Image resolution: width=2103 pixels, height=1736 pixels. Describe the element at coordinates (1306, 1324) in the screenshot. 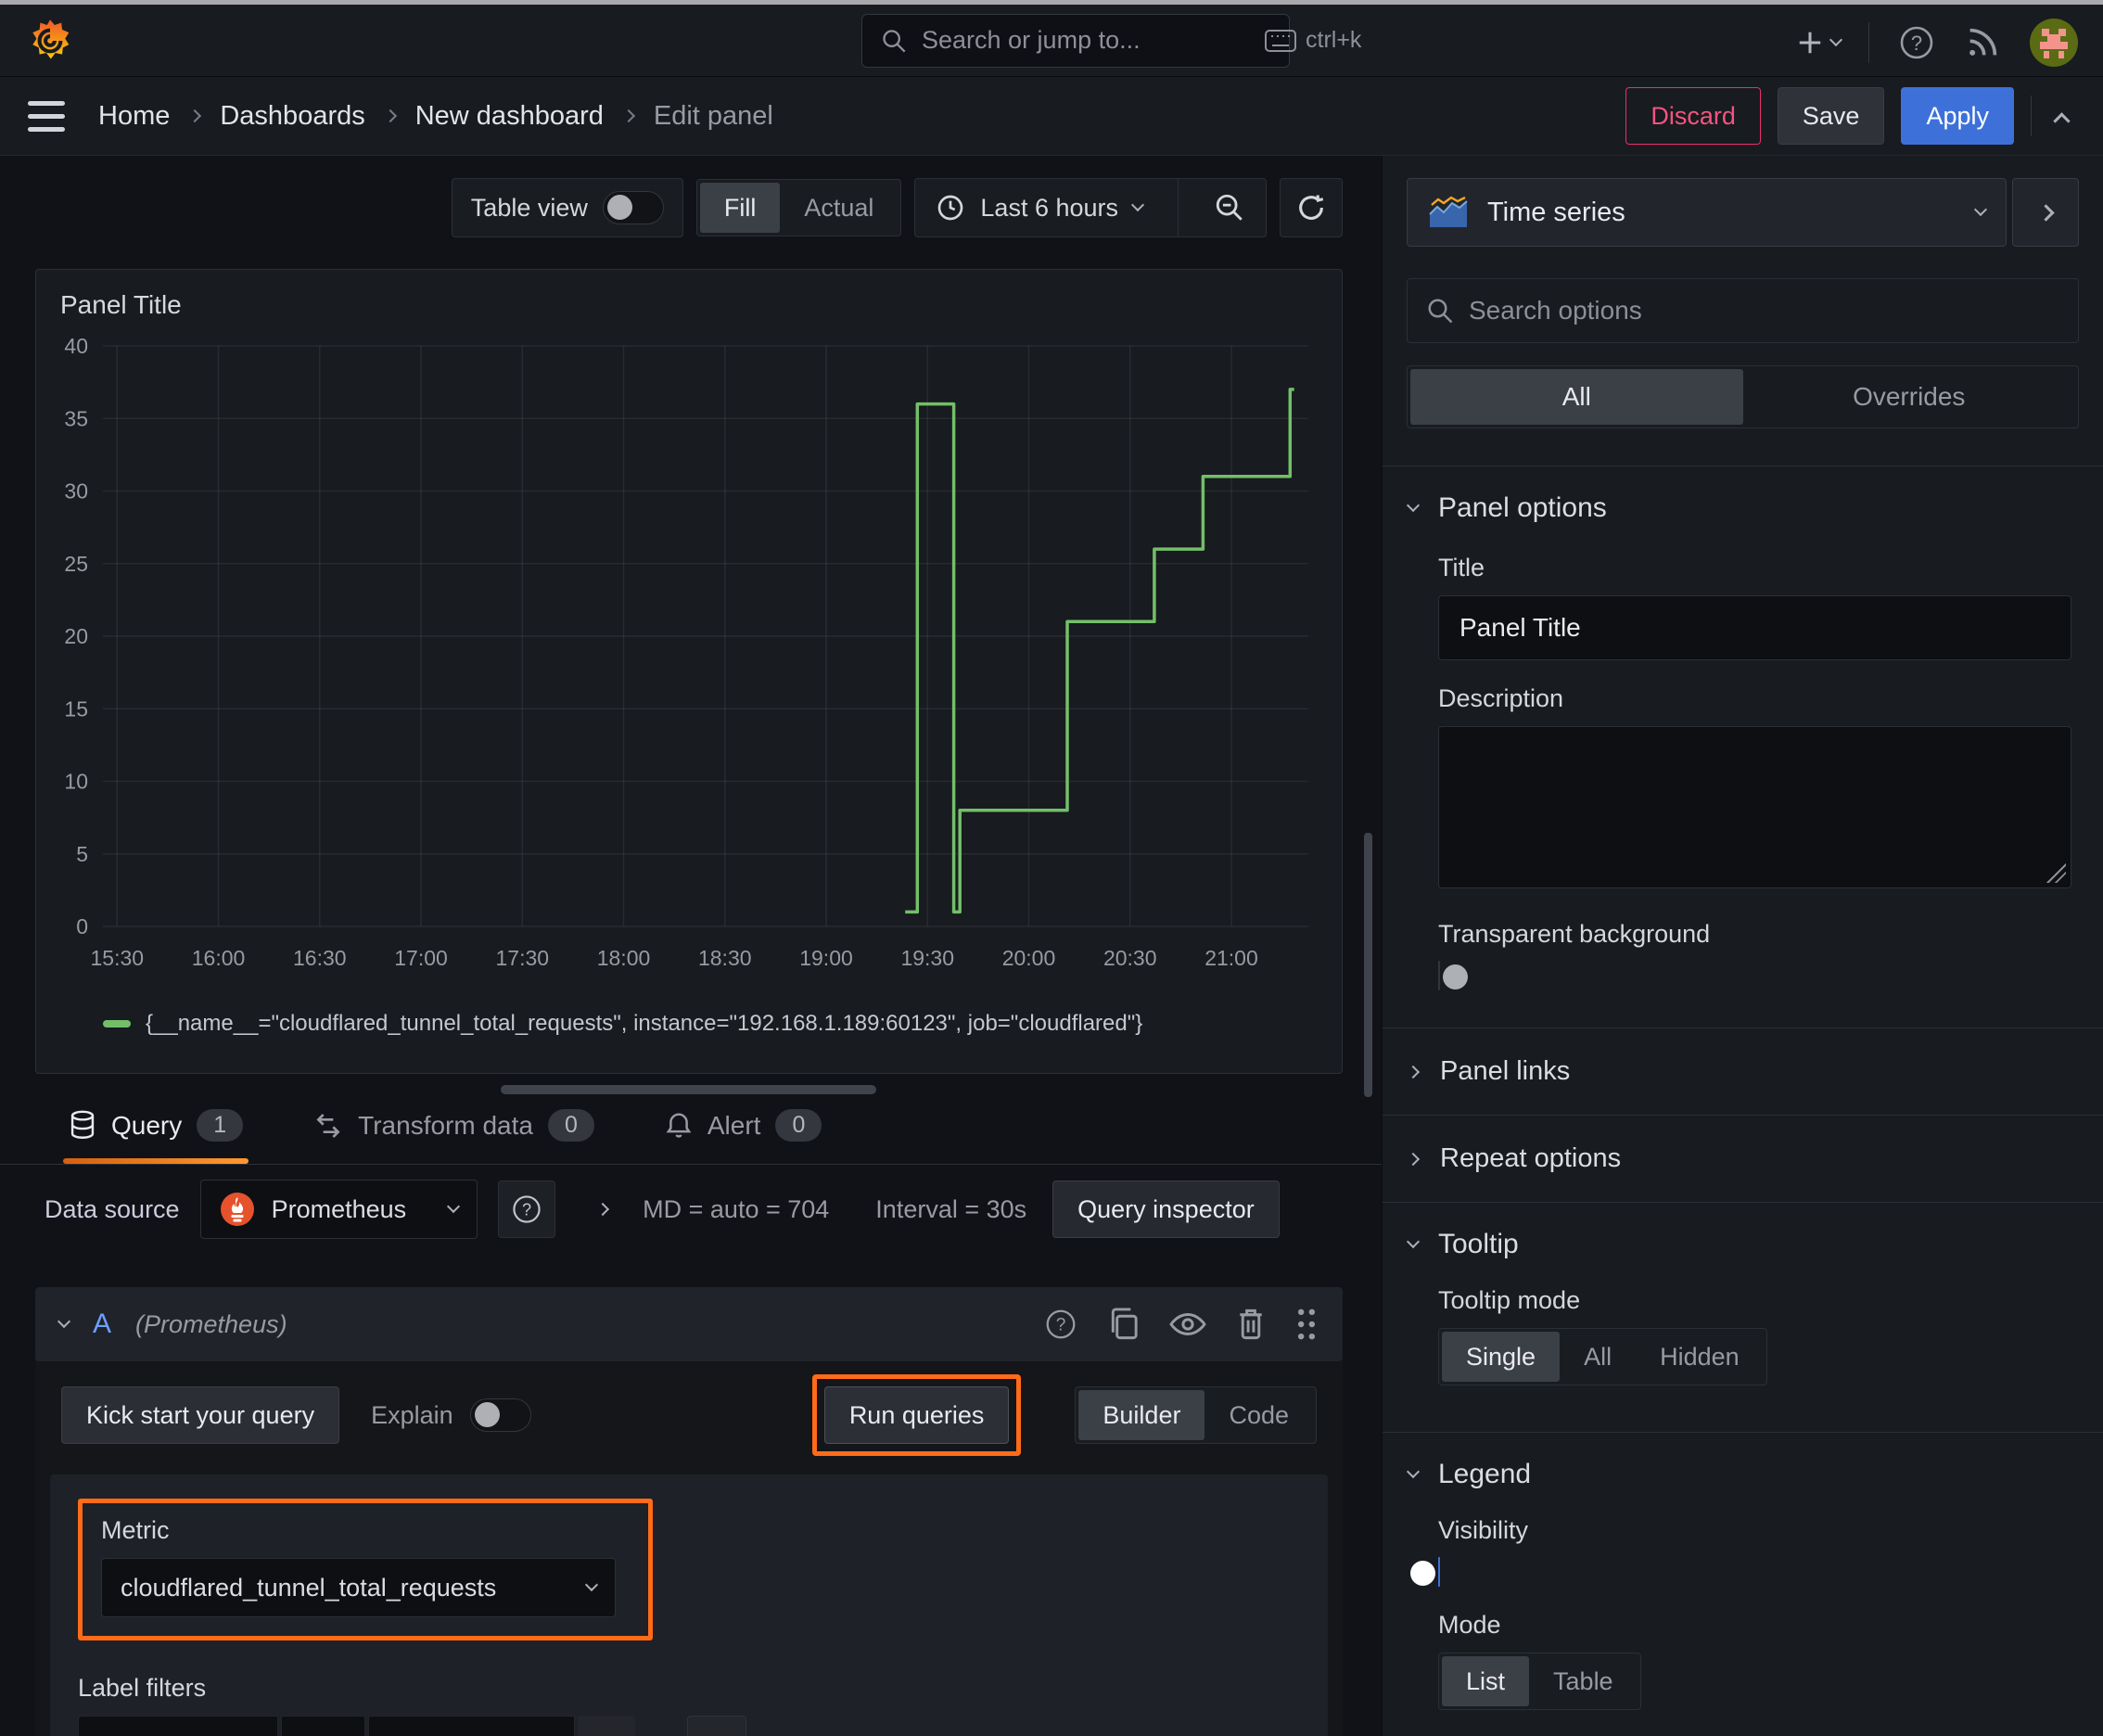

I see `drag-handle-icon` at that location.